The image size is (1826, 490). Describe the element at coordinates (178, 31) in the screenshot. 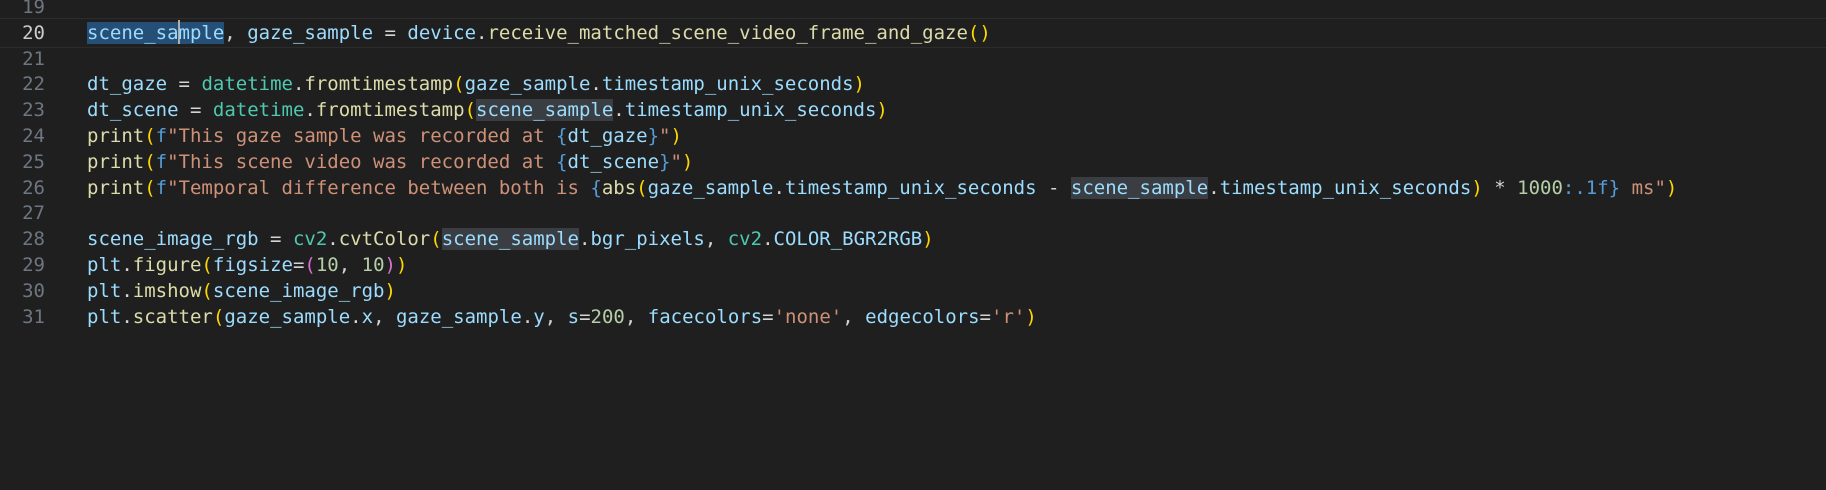

I see `text-cursor` at that location.